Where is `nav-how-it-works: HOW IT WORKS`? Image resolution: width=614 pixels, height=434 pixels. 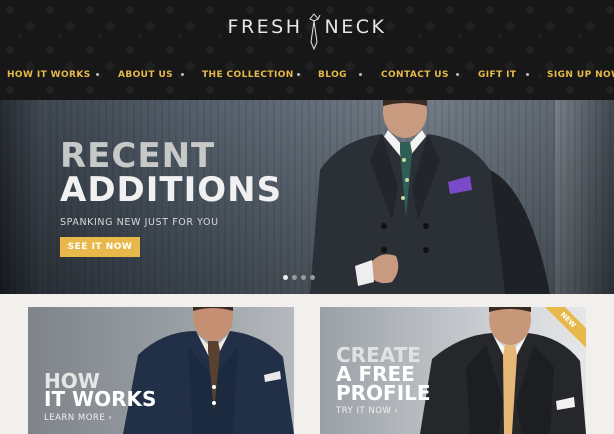 nav-how-it-works: HOW IT WORKS is located at coordinates (49, 75).